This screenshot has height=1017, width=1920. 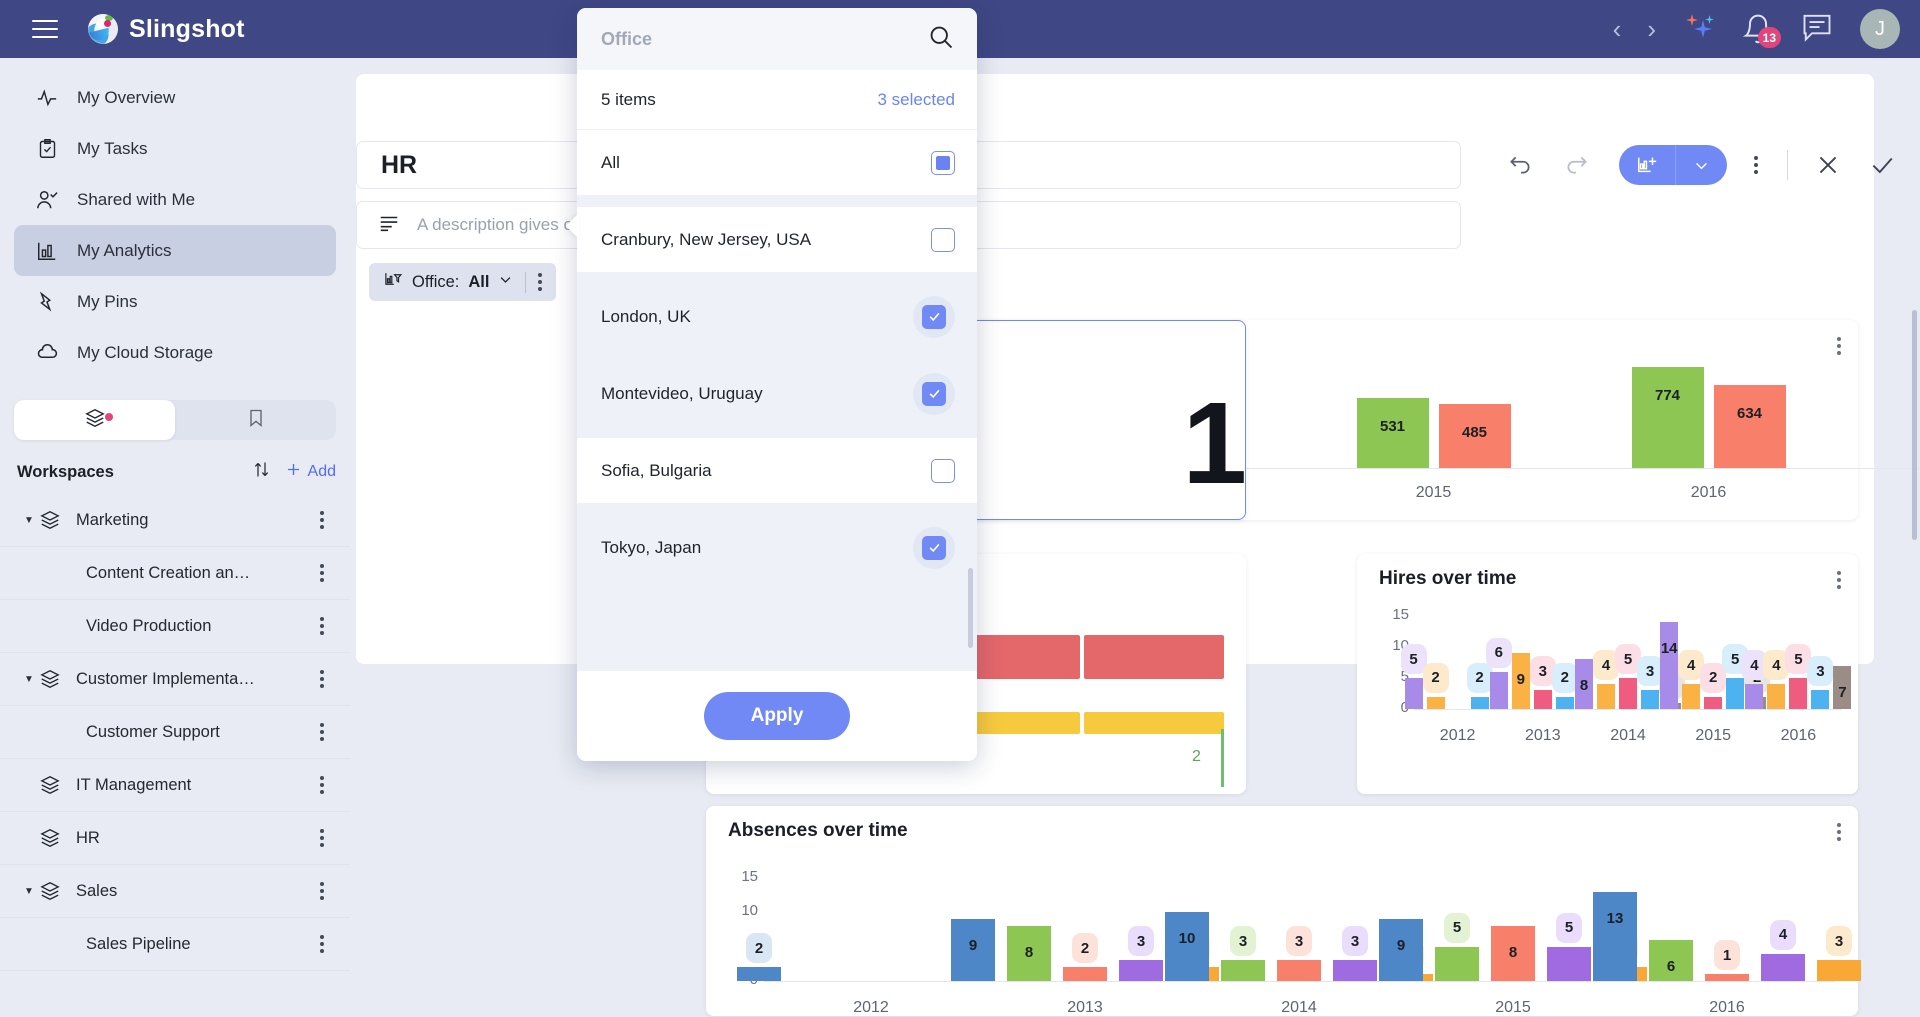 I want to click on option-label: Cranbury, New Jersey, USA, so click(x=706, y=239).